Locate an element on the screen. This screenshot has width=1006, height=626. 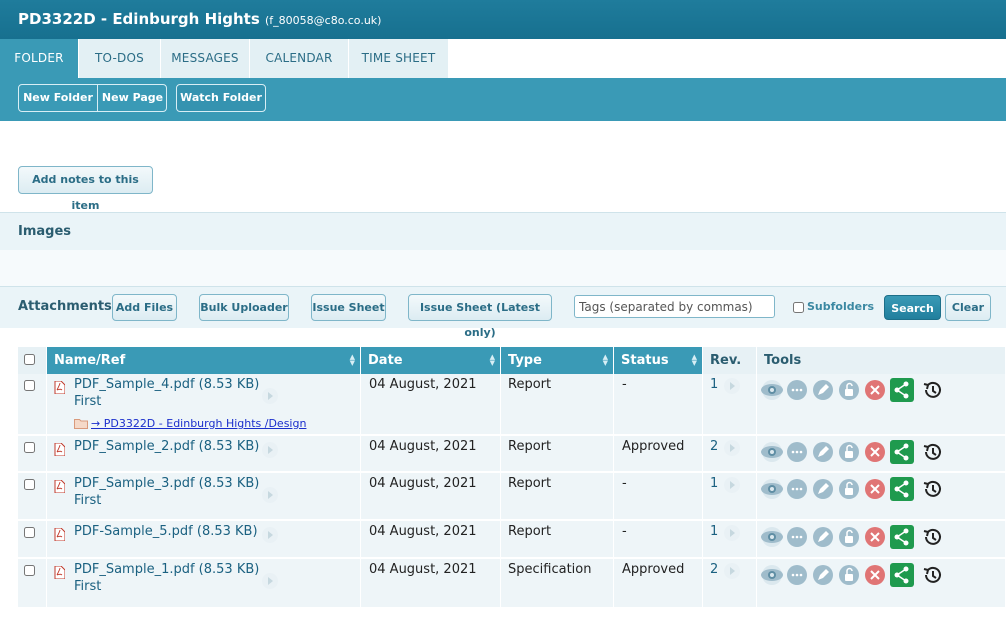
column-header-name-label: Name/Ref is located at coordinates (90, 360).